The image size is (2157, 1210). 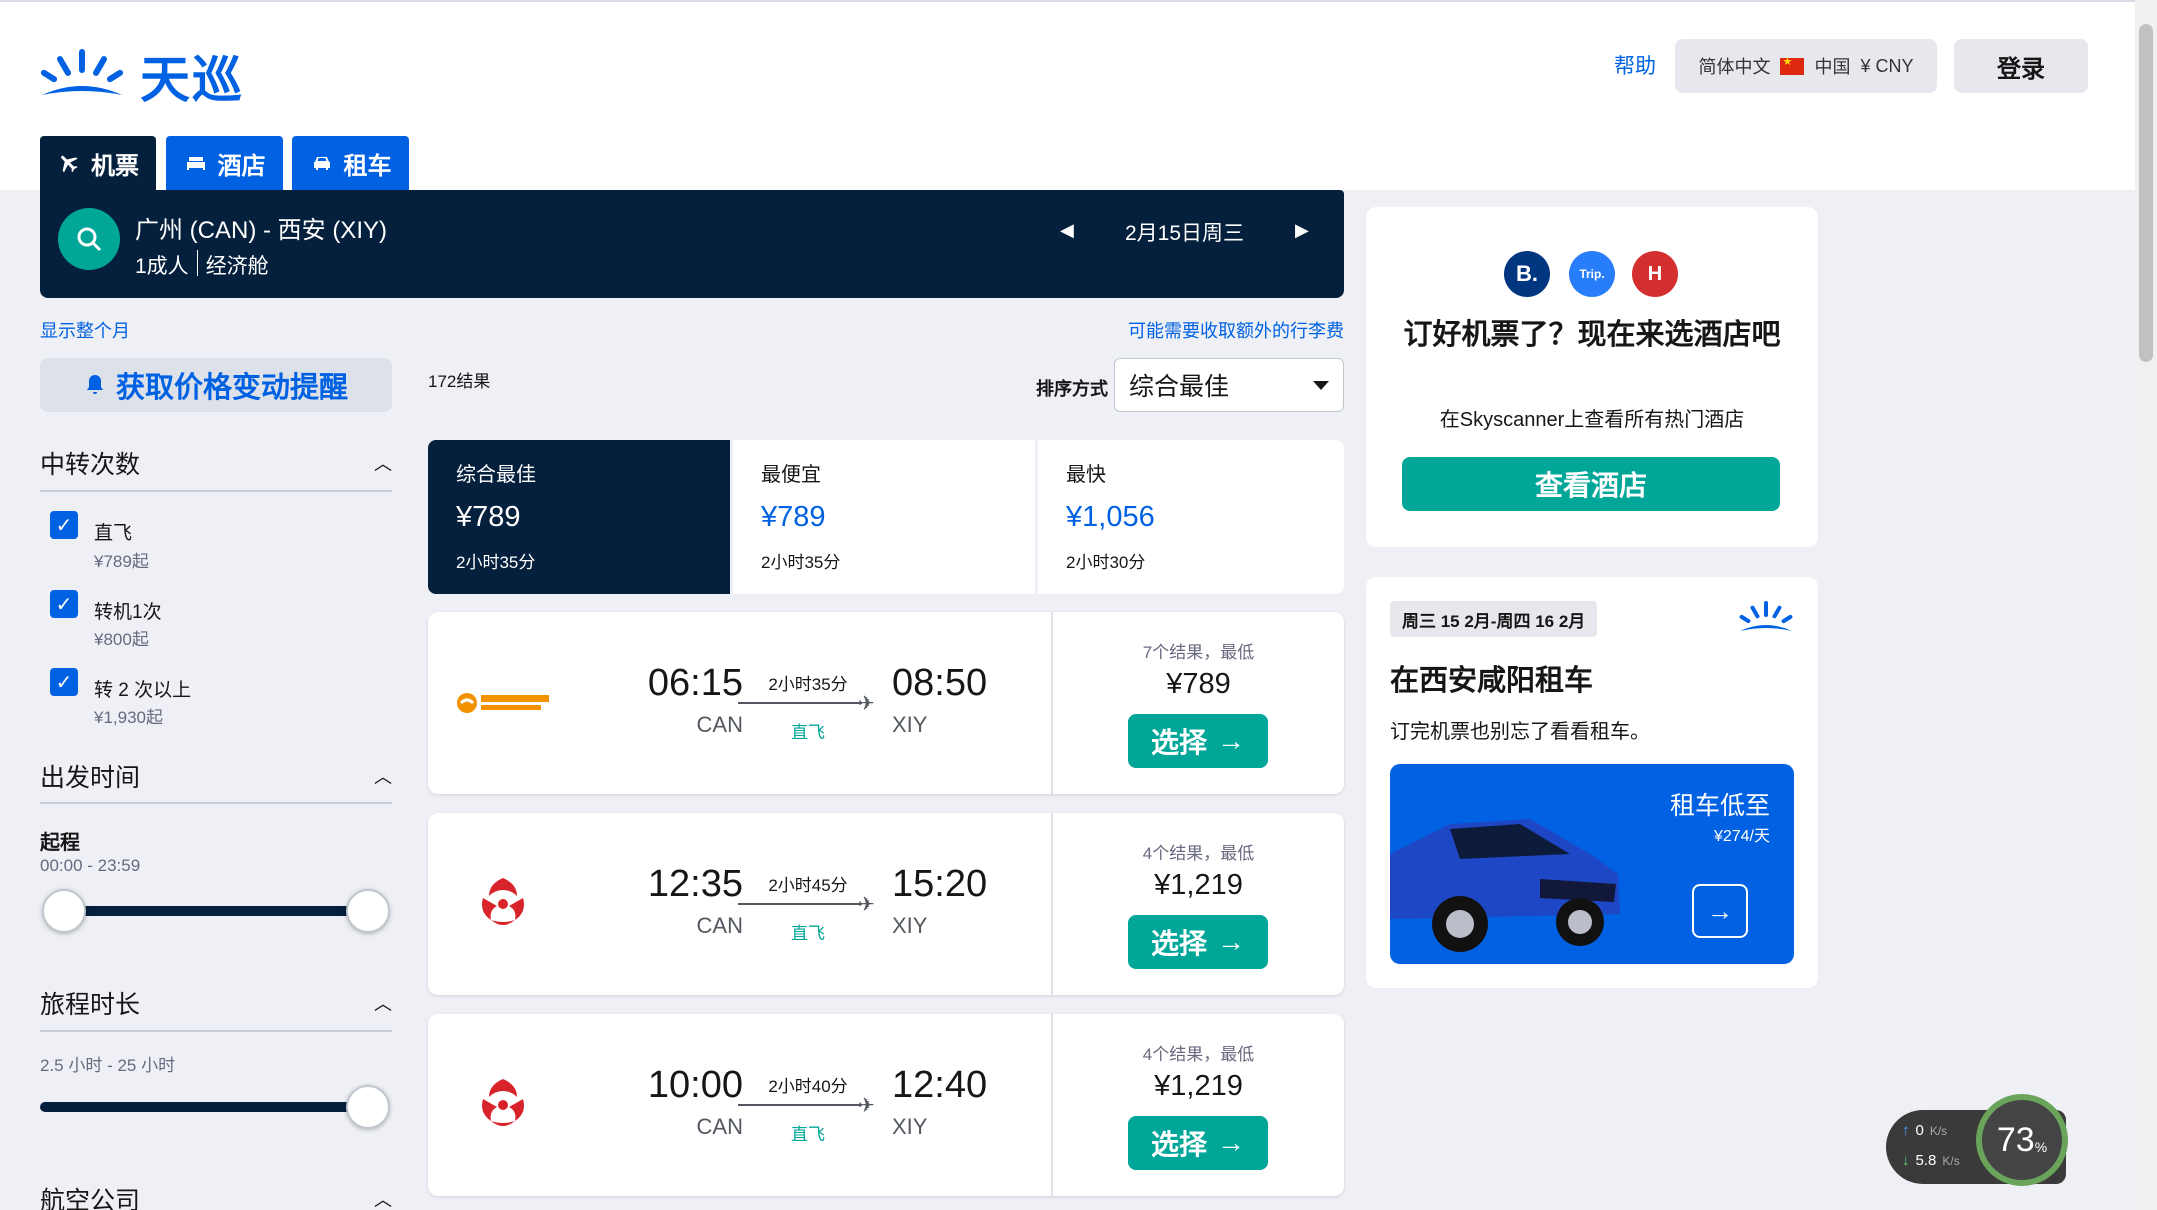 What do you see at coordinates (237, 266) in the screenshot?
I see `cabin-label: 经济舱` at bounding box center [237, 266].